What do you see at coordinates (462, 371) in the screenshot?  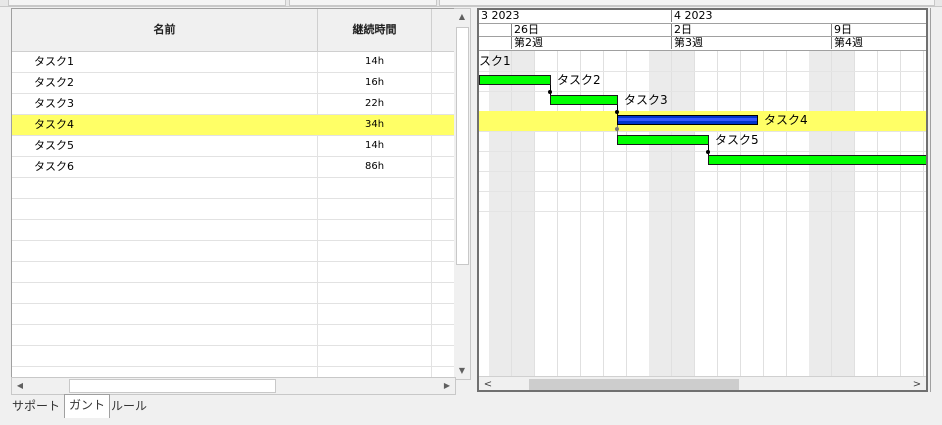 I see `scroll-down-arrow-icon: ▼` at bounding box center [462, 371].